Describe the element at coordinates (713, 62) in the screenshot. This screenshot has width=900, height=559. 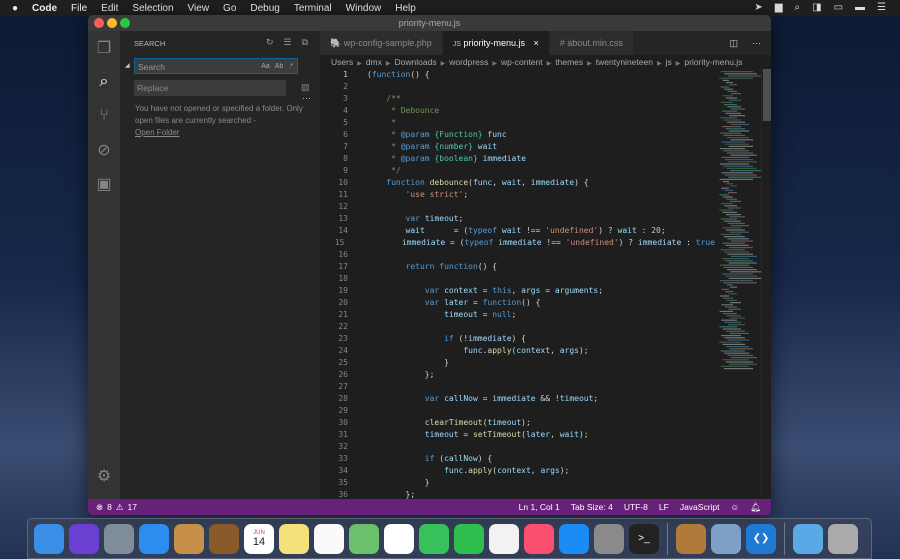
I see `breadcrumb-item: priority-menu.js` at that location.